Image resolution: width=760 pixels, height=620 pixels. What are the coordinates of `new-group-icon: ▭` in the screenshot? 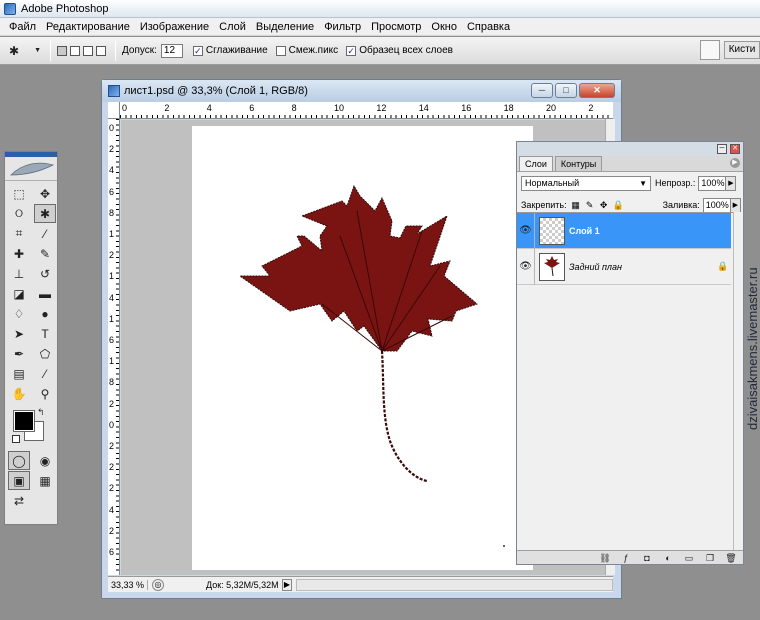 It's located at (689, 558).